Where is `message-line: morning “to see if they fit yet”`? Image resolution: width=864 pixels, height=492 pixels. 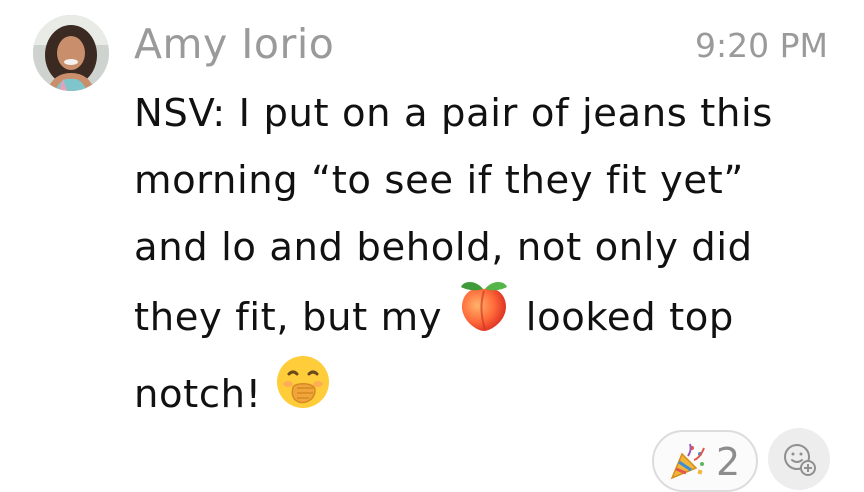
message-line: morning “to see if they fit yet” is located at coordinates (439, 180).